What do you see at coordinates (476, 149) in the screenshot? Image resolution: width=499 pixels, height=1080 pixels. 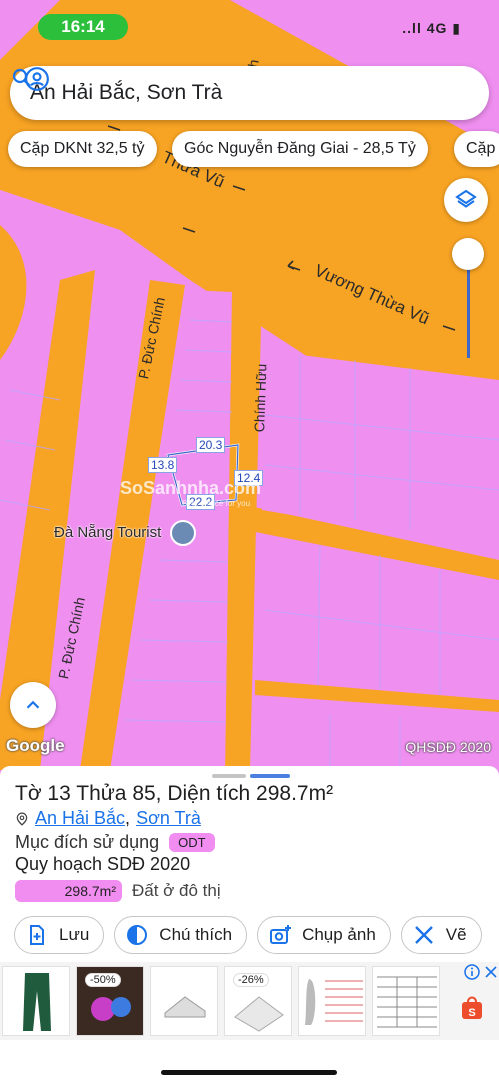 I see `suggestion-chip: Cặp` at bounding box center [476, 149].